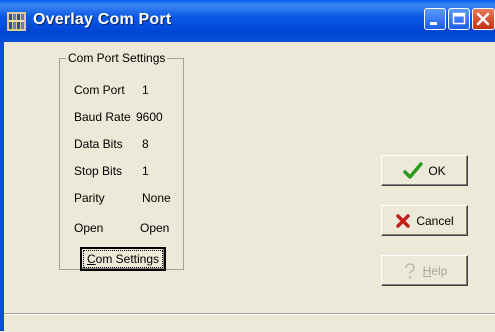  I want to click on com-settings-label: Com Settings, so click(123, 259).